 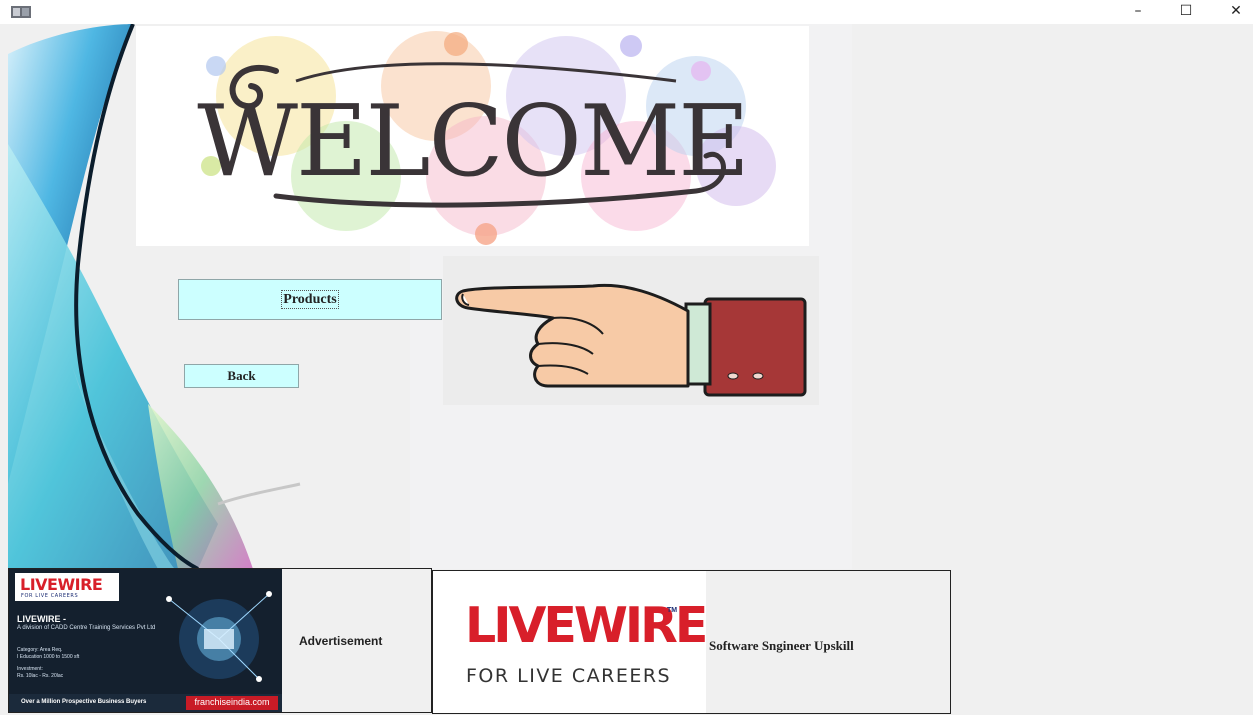 What do you see at coordinates (61, 584) in the screenshot?
I see `livewire-logo-text: LIVEWIRE` at bounding box center [61, 584].